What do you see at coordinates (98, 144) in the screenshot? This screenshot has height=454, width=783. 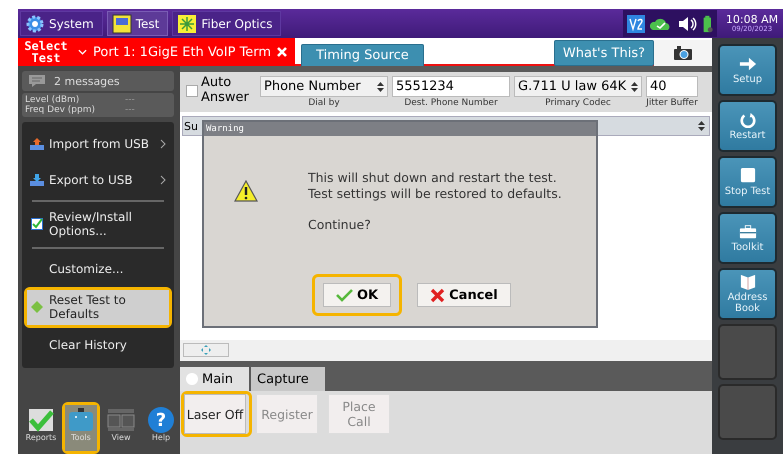 I see `menu-item: Import from USB` at bounding box center [98, 144].